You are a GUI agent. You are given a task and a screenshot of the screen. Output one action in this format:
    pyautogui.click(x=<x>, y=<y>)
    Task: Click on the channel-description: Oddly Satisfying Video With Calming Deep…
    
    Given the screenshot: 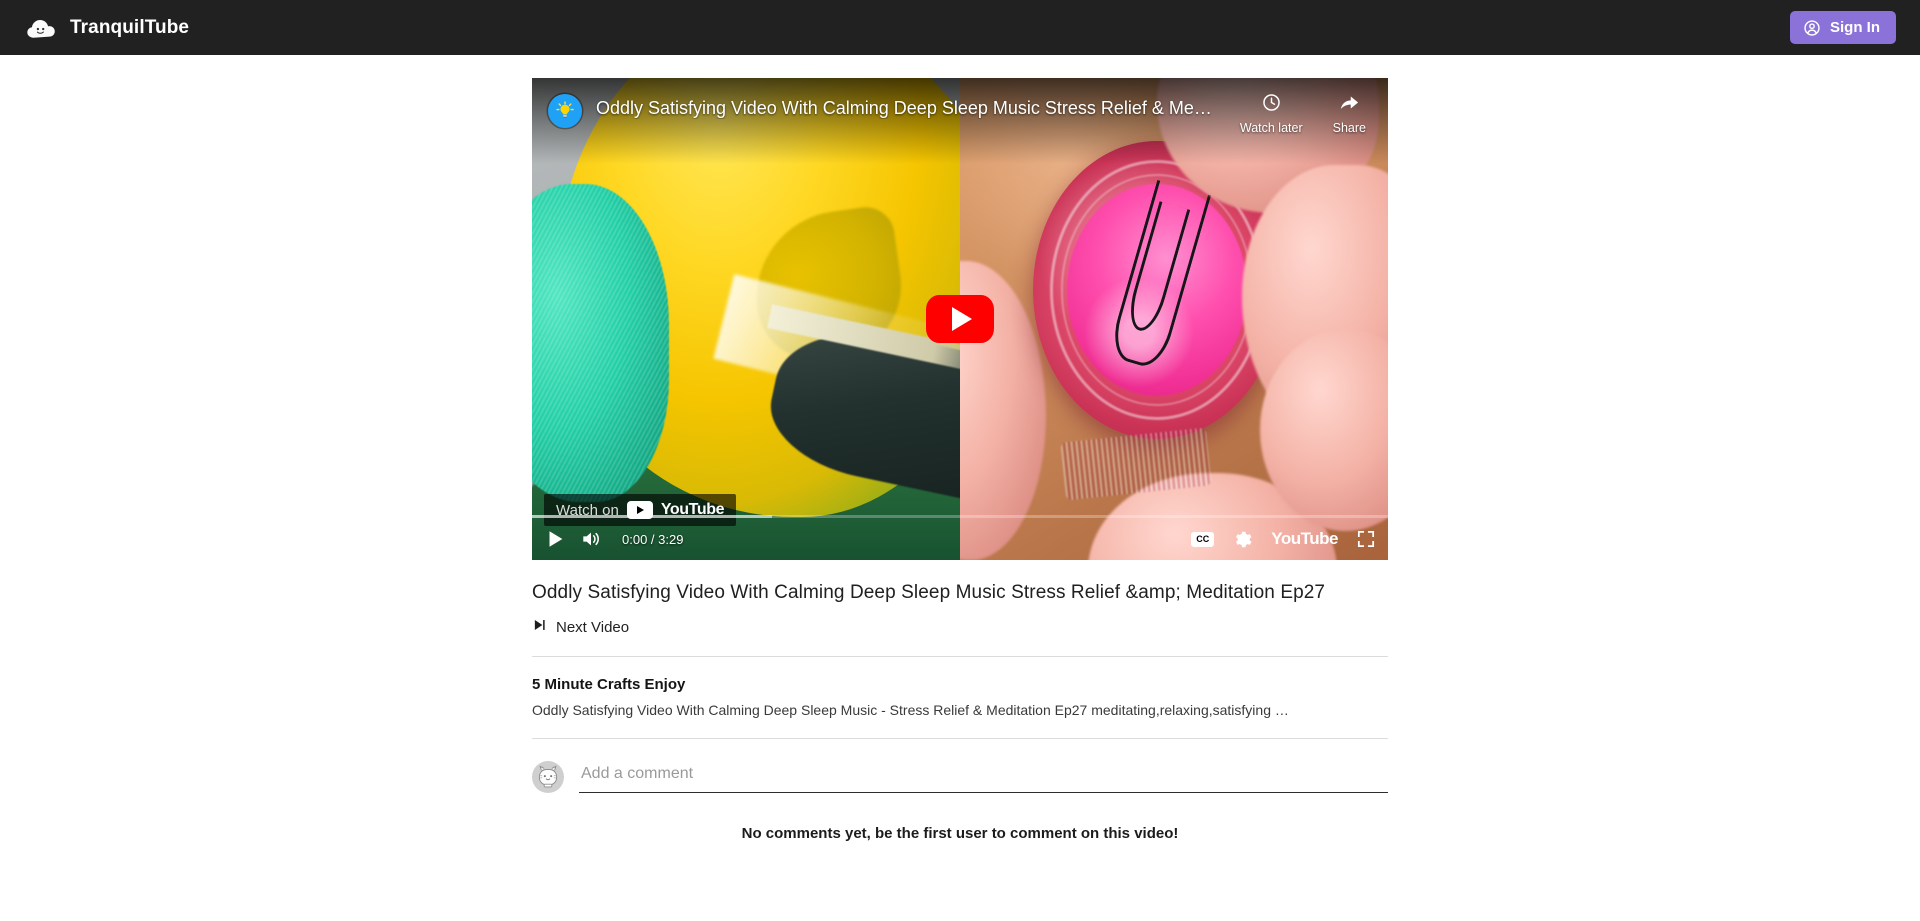 What is the action you would take?
    pyautogui.click(x=910, y=710)
    